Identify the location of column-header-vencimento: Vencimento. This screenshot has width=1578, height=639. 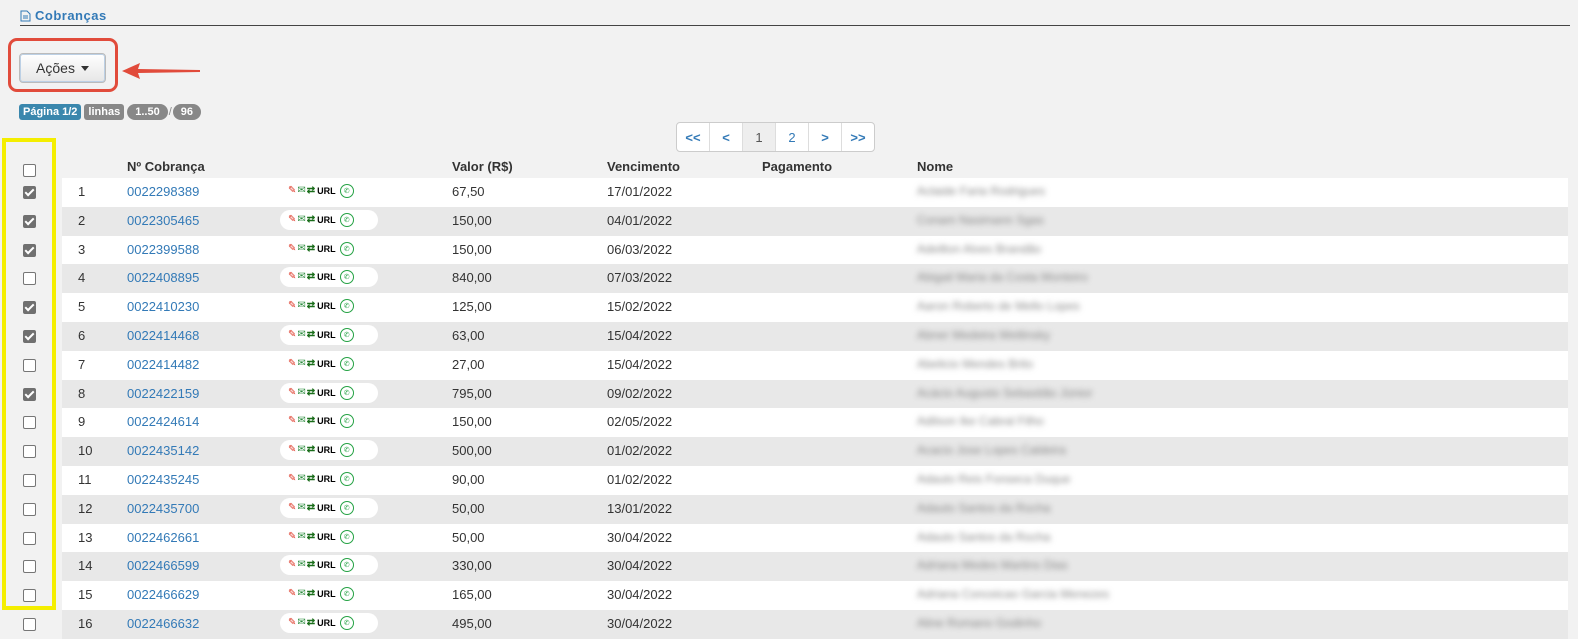
(643, 166).